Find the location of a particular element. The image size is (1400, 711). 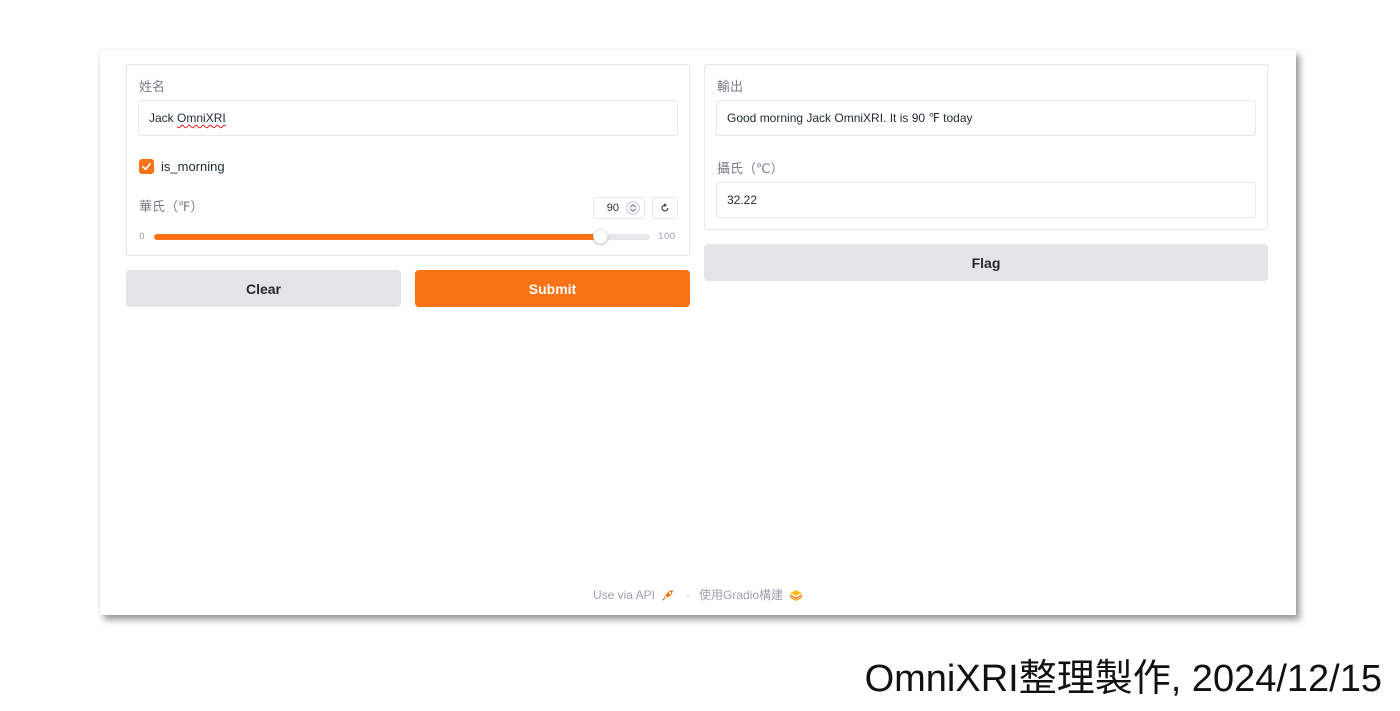

reset-button is located at coordinates (665, 208).